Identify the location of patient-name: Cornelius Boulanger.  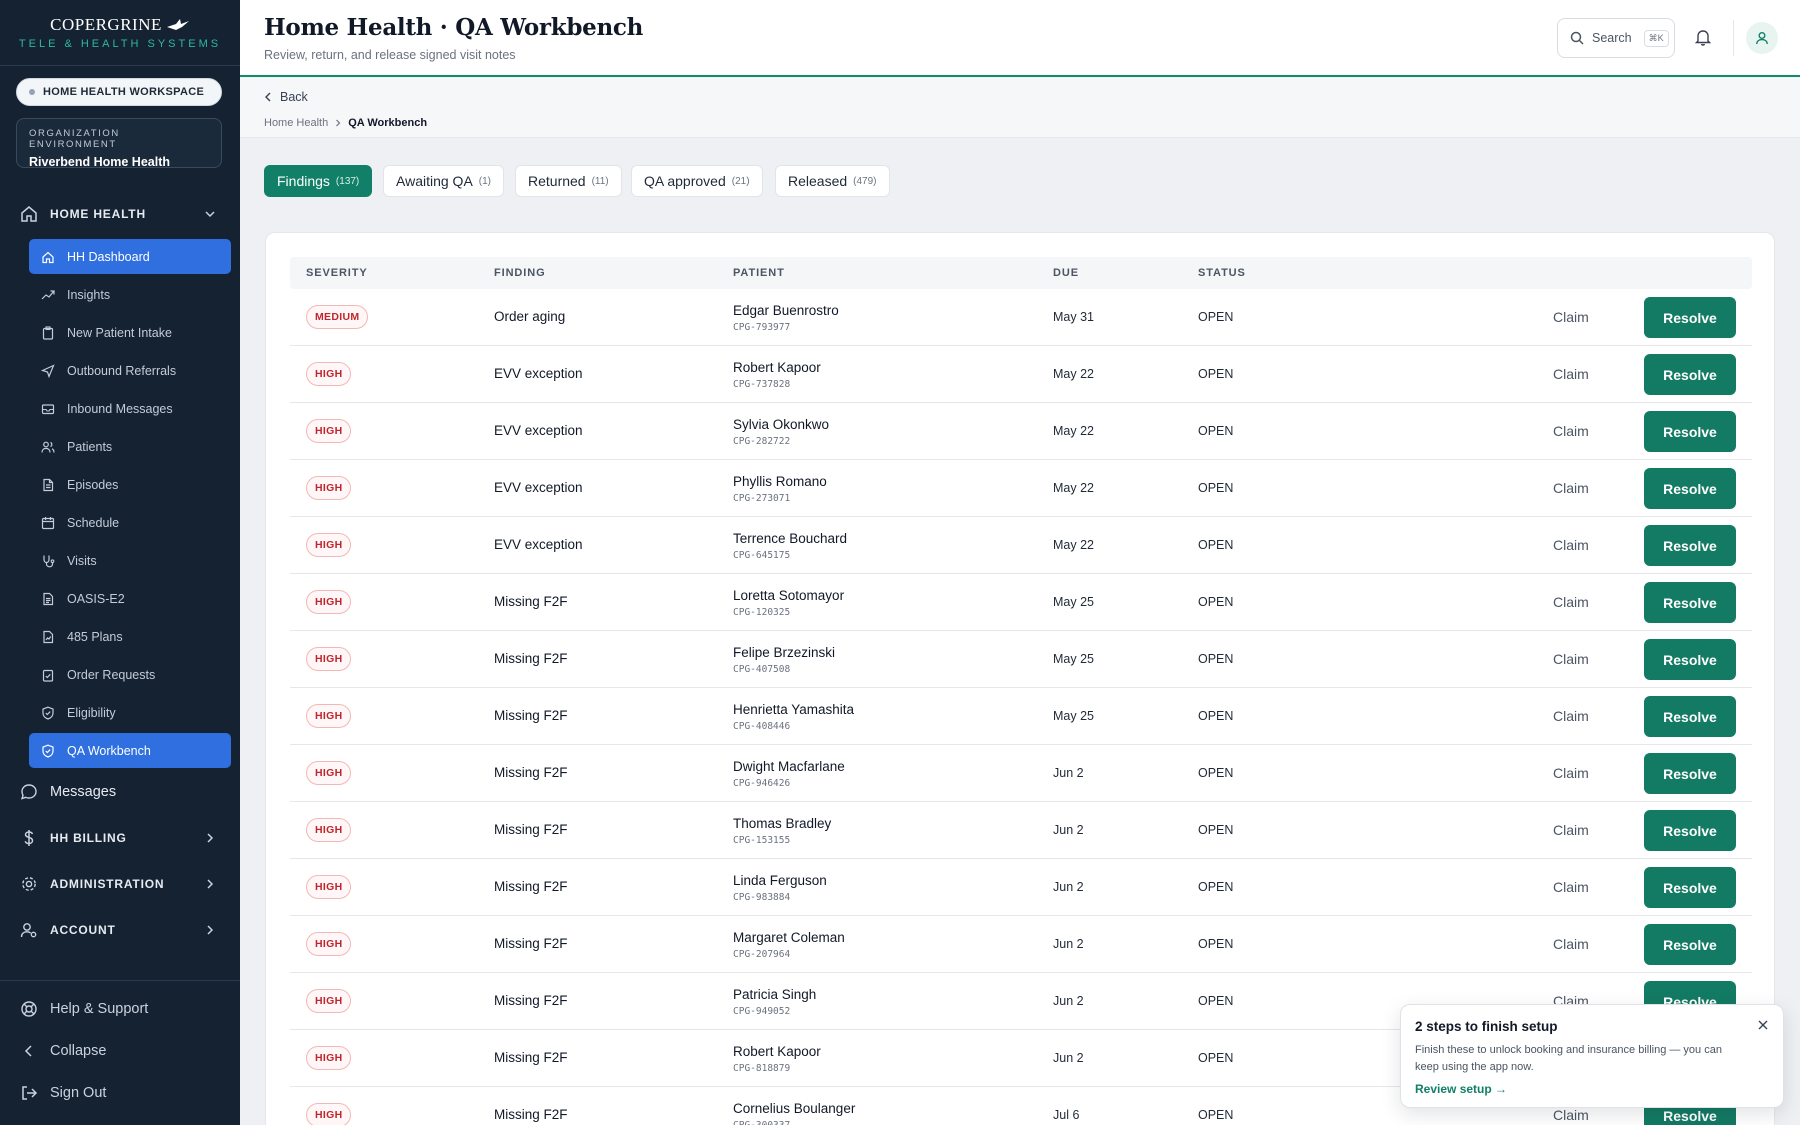
(794, 1108).